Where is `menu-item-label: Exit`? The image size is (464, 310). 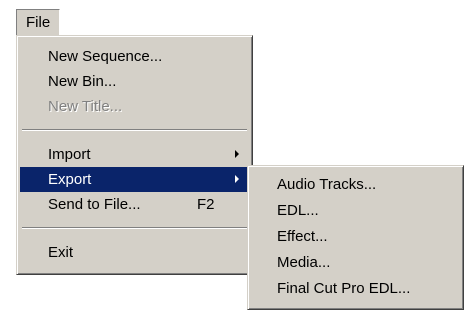
menu-item-label: Exit is located at coordinates (61, 252).